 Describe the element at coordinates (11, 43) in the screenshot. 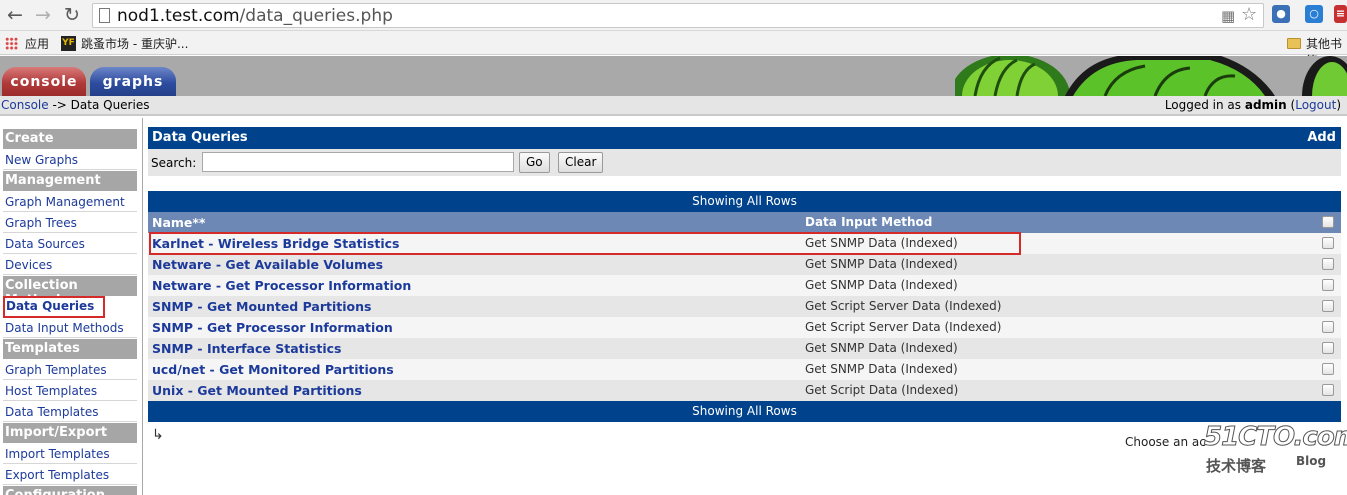

I see `apps-icon` at that location.